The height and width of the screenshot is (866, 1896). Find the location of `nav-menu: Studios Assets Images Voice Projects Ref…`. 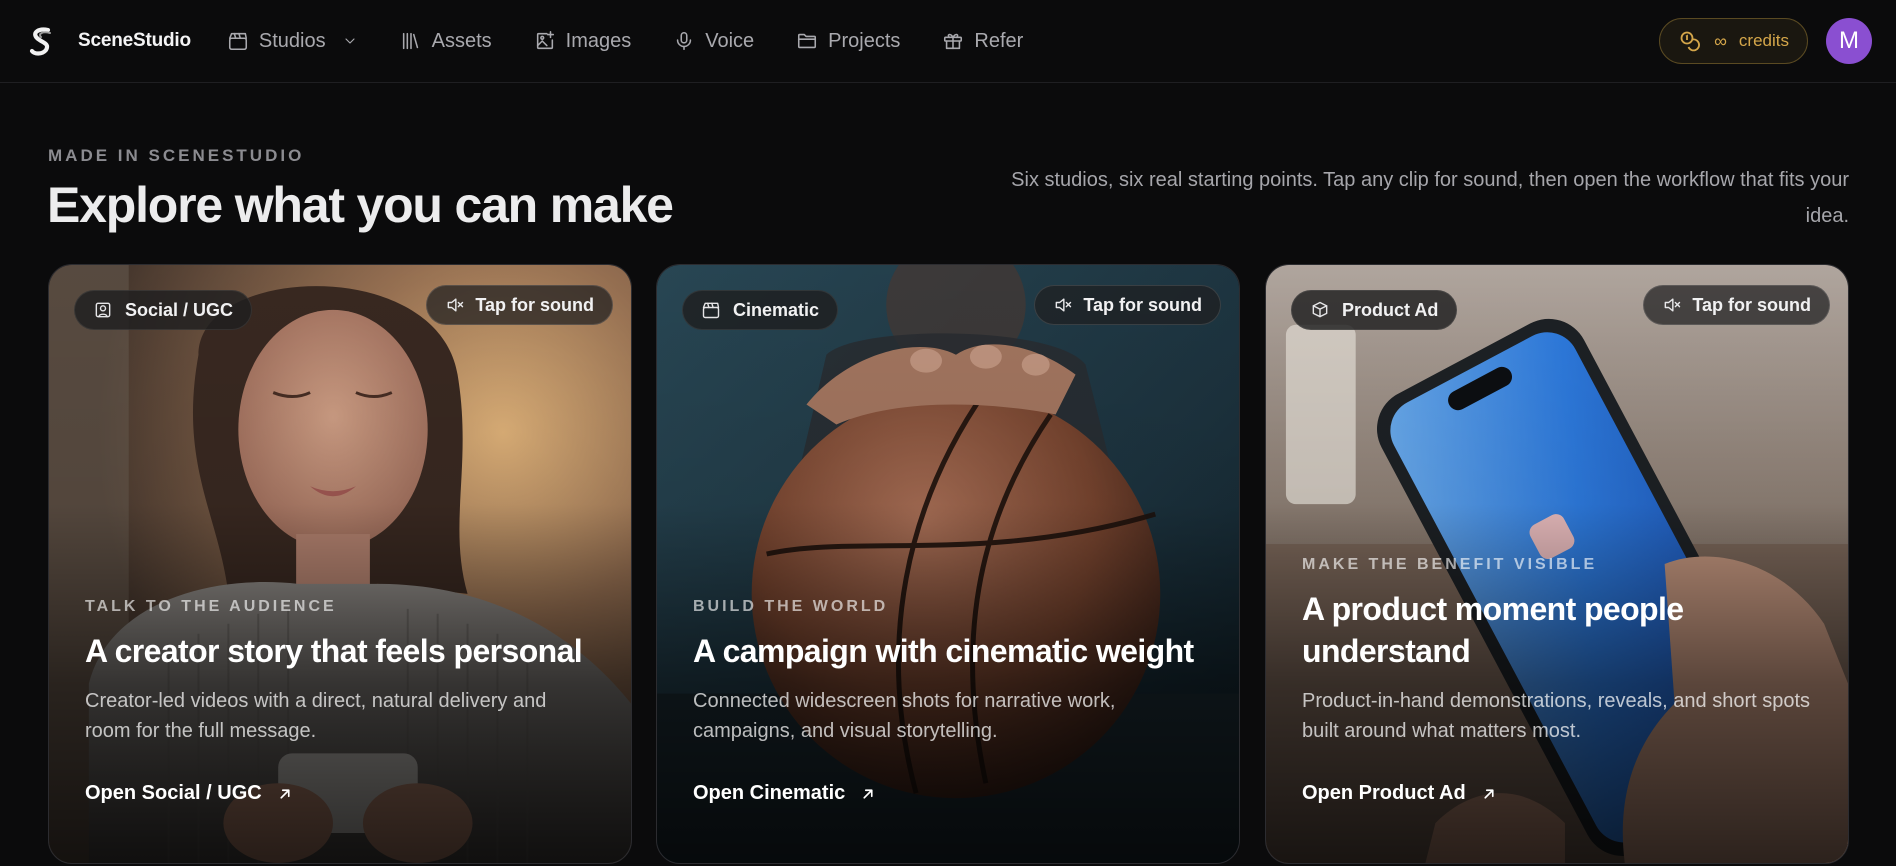

nav-menu: Studios Assets Images Voice Projects Ref… is located at coordinates (625, 41).